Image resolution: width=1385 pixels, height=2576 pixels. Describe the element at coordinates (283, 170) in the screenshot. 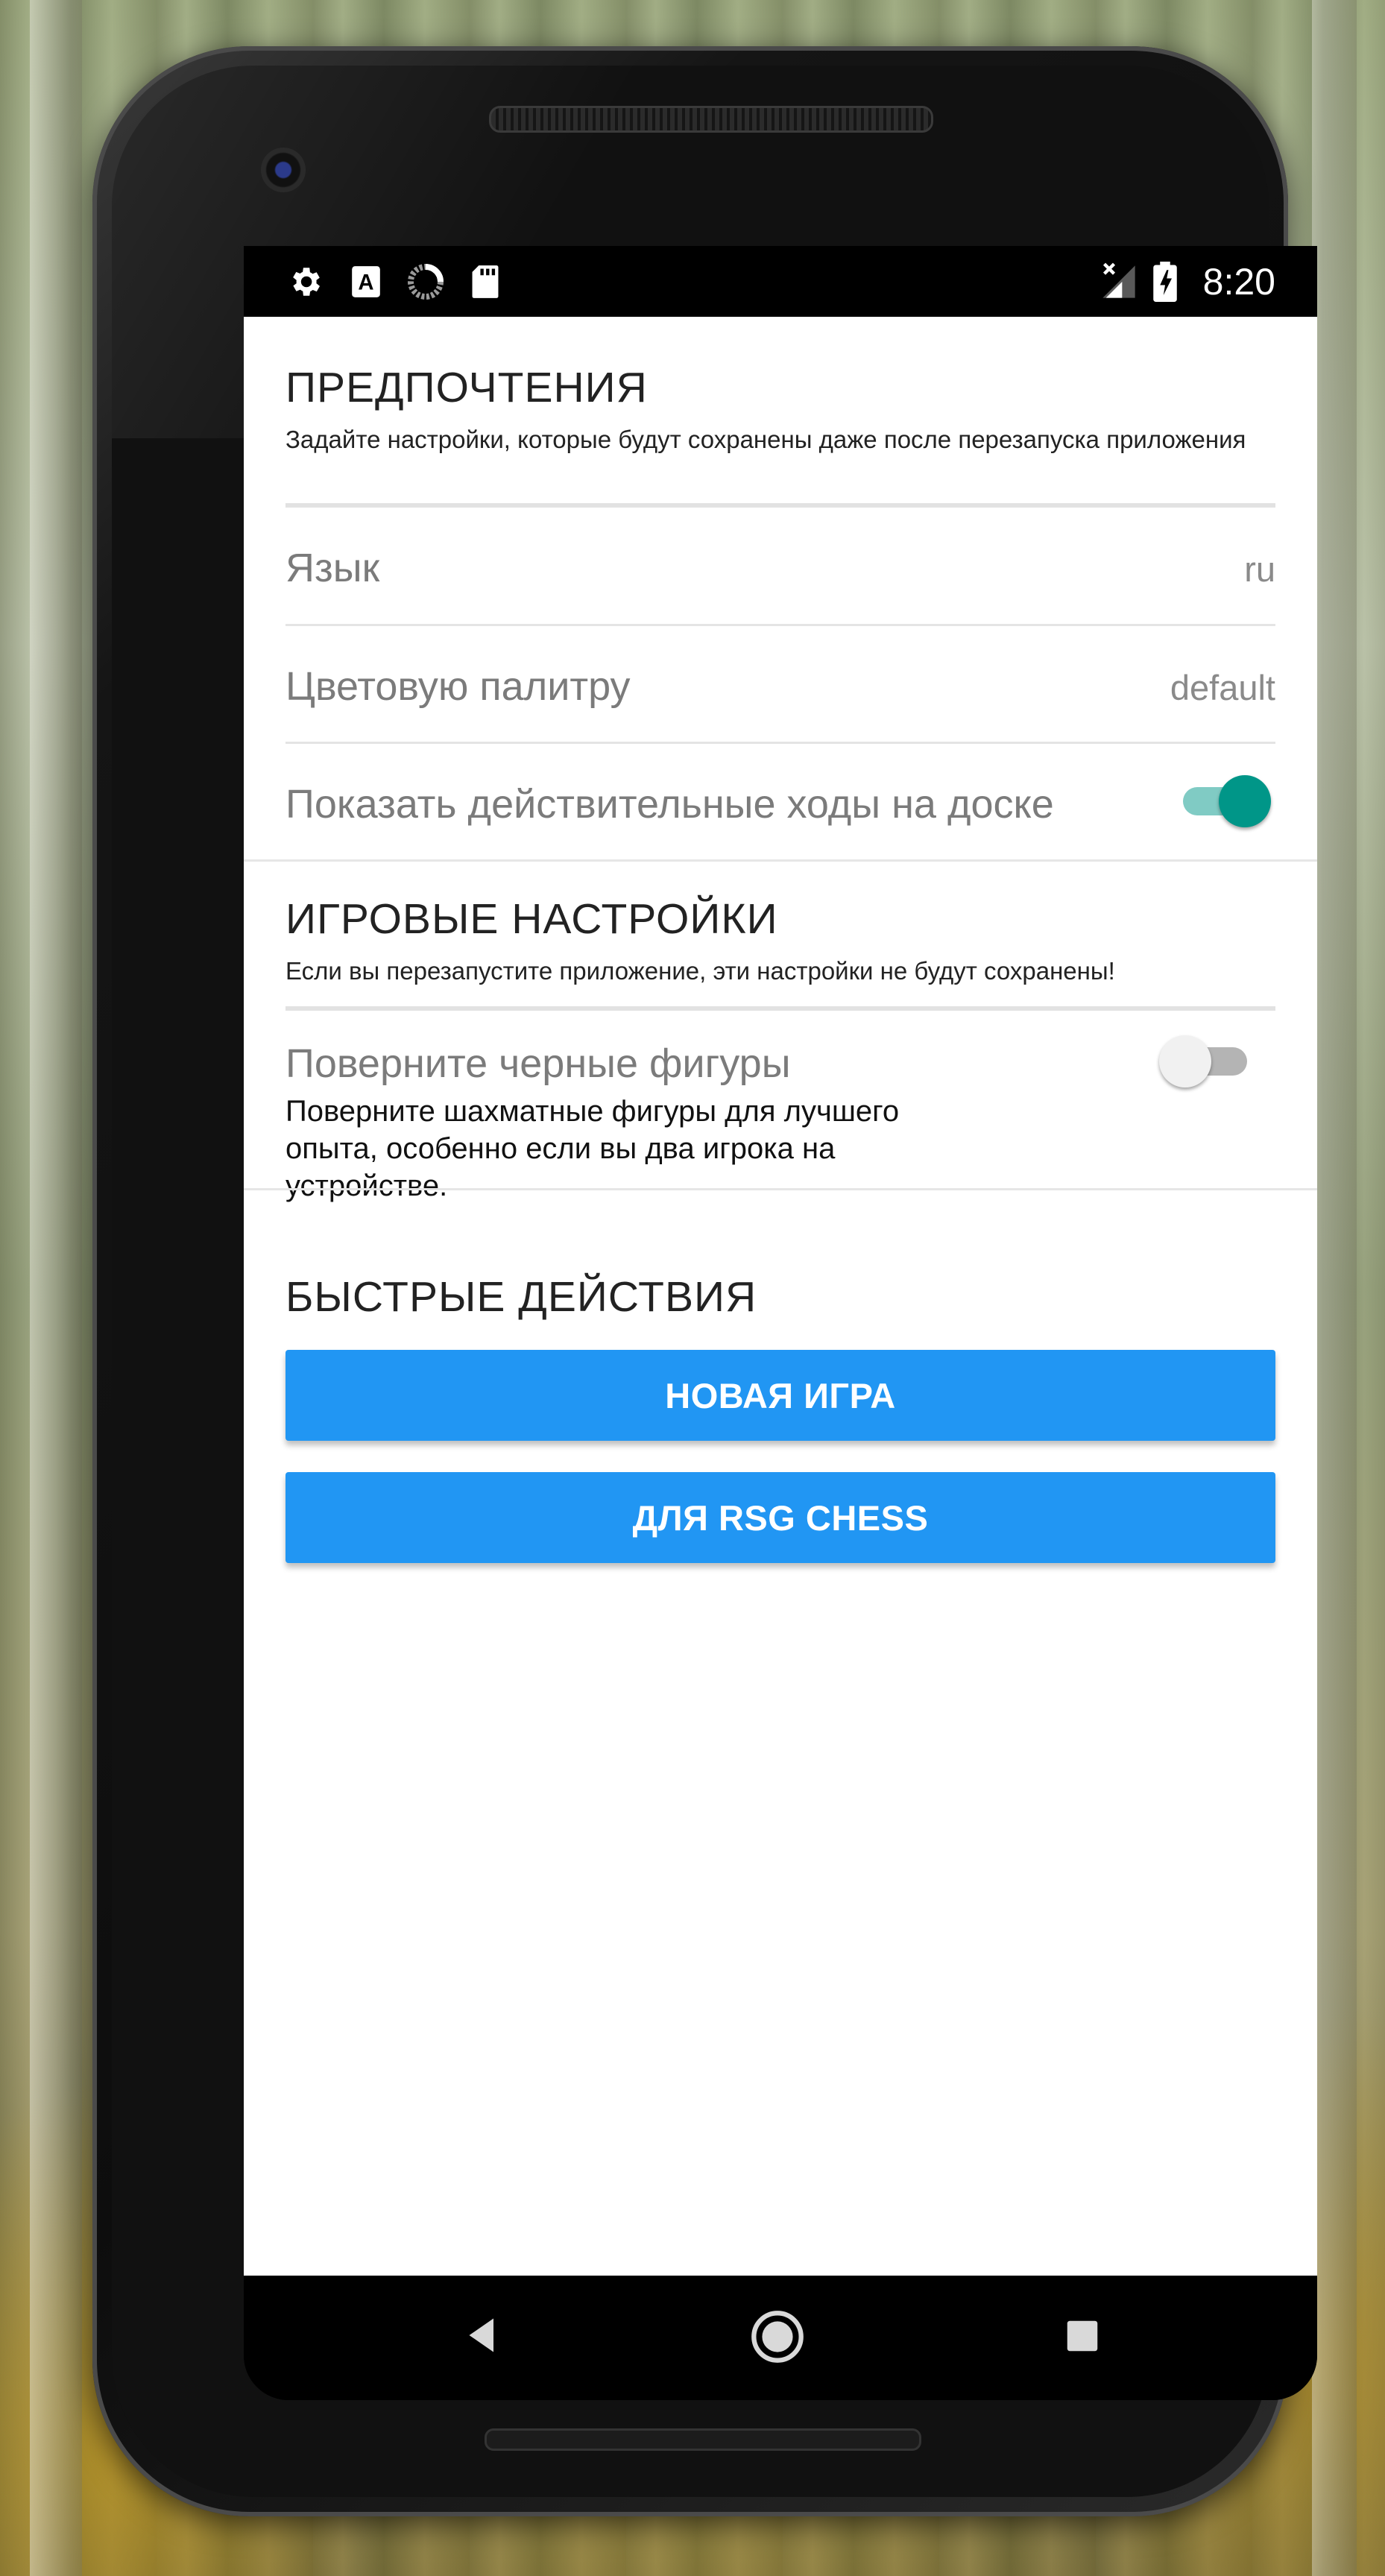

I see `front-camera` at that location.